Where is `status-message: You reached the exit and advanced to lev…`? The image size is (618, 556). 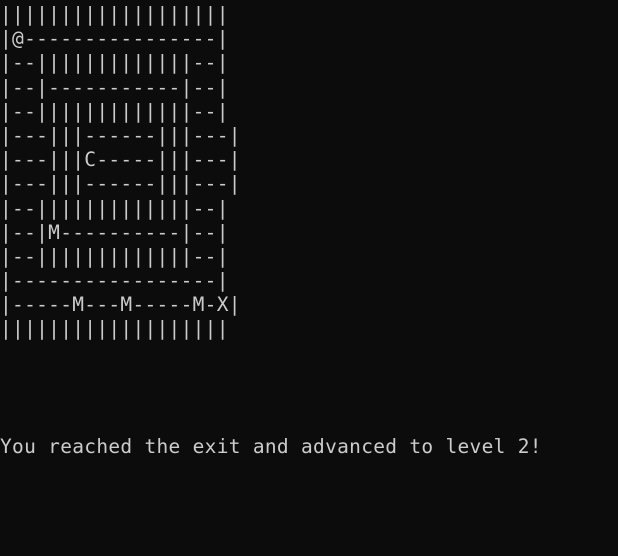
status-message: You reached the exit and advanced to lev… is located at coordinates (271, 446).